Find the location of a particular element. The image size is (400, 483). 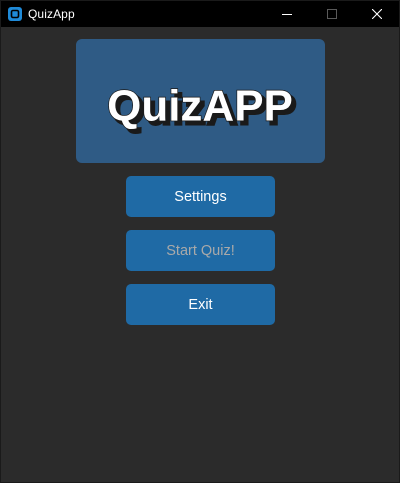

settings-button-label: Settings is located at coordinates (200, 196).